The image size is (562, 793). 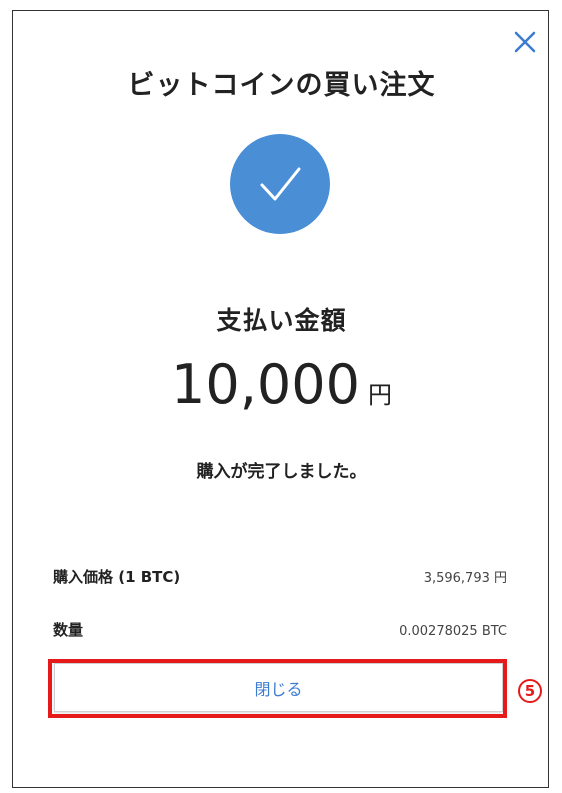 What do you see at coordinates (281, 85) in the screenshot?
I see `dialog-title: ビットコインの買い注文` at bounding box center [281, 85].